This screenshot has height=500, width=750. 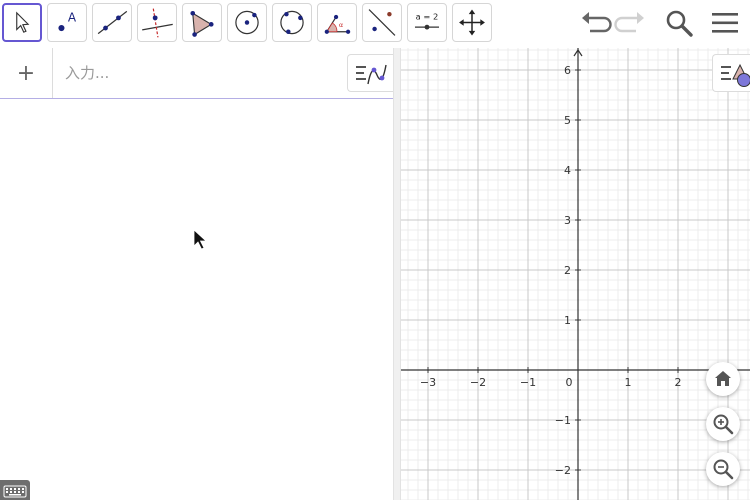 I want to click on add-item-button: +, so click(x=26, y=73).